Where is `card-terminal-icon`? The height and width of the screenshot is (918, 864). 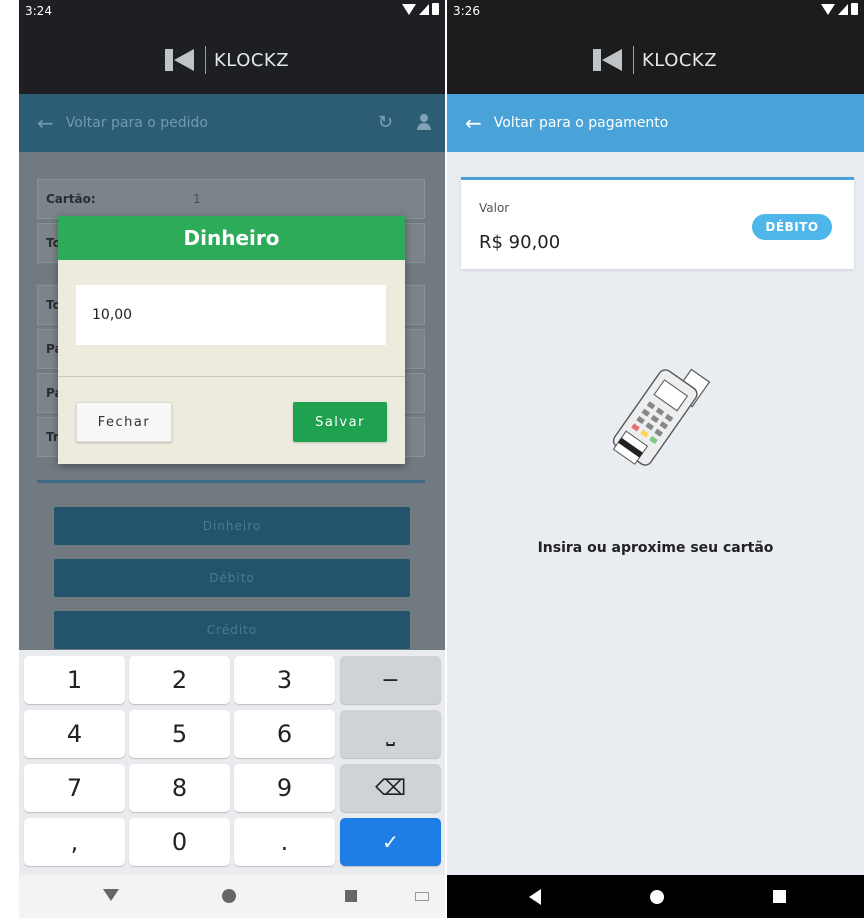 card-terminal-icon is located at coordinates (661, 417).